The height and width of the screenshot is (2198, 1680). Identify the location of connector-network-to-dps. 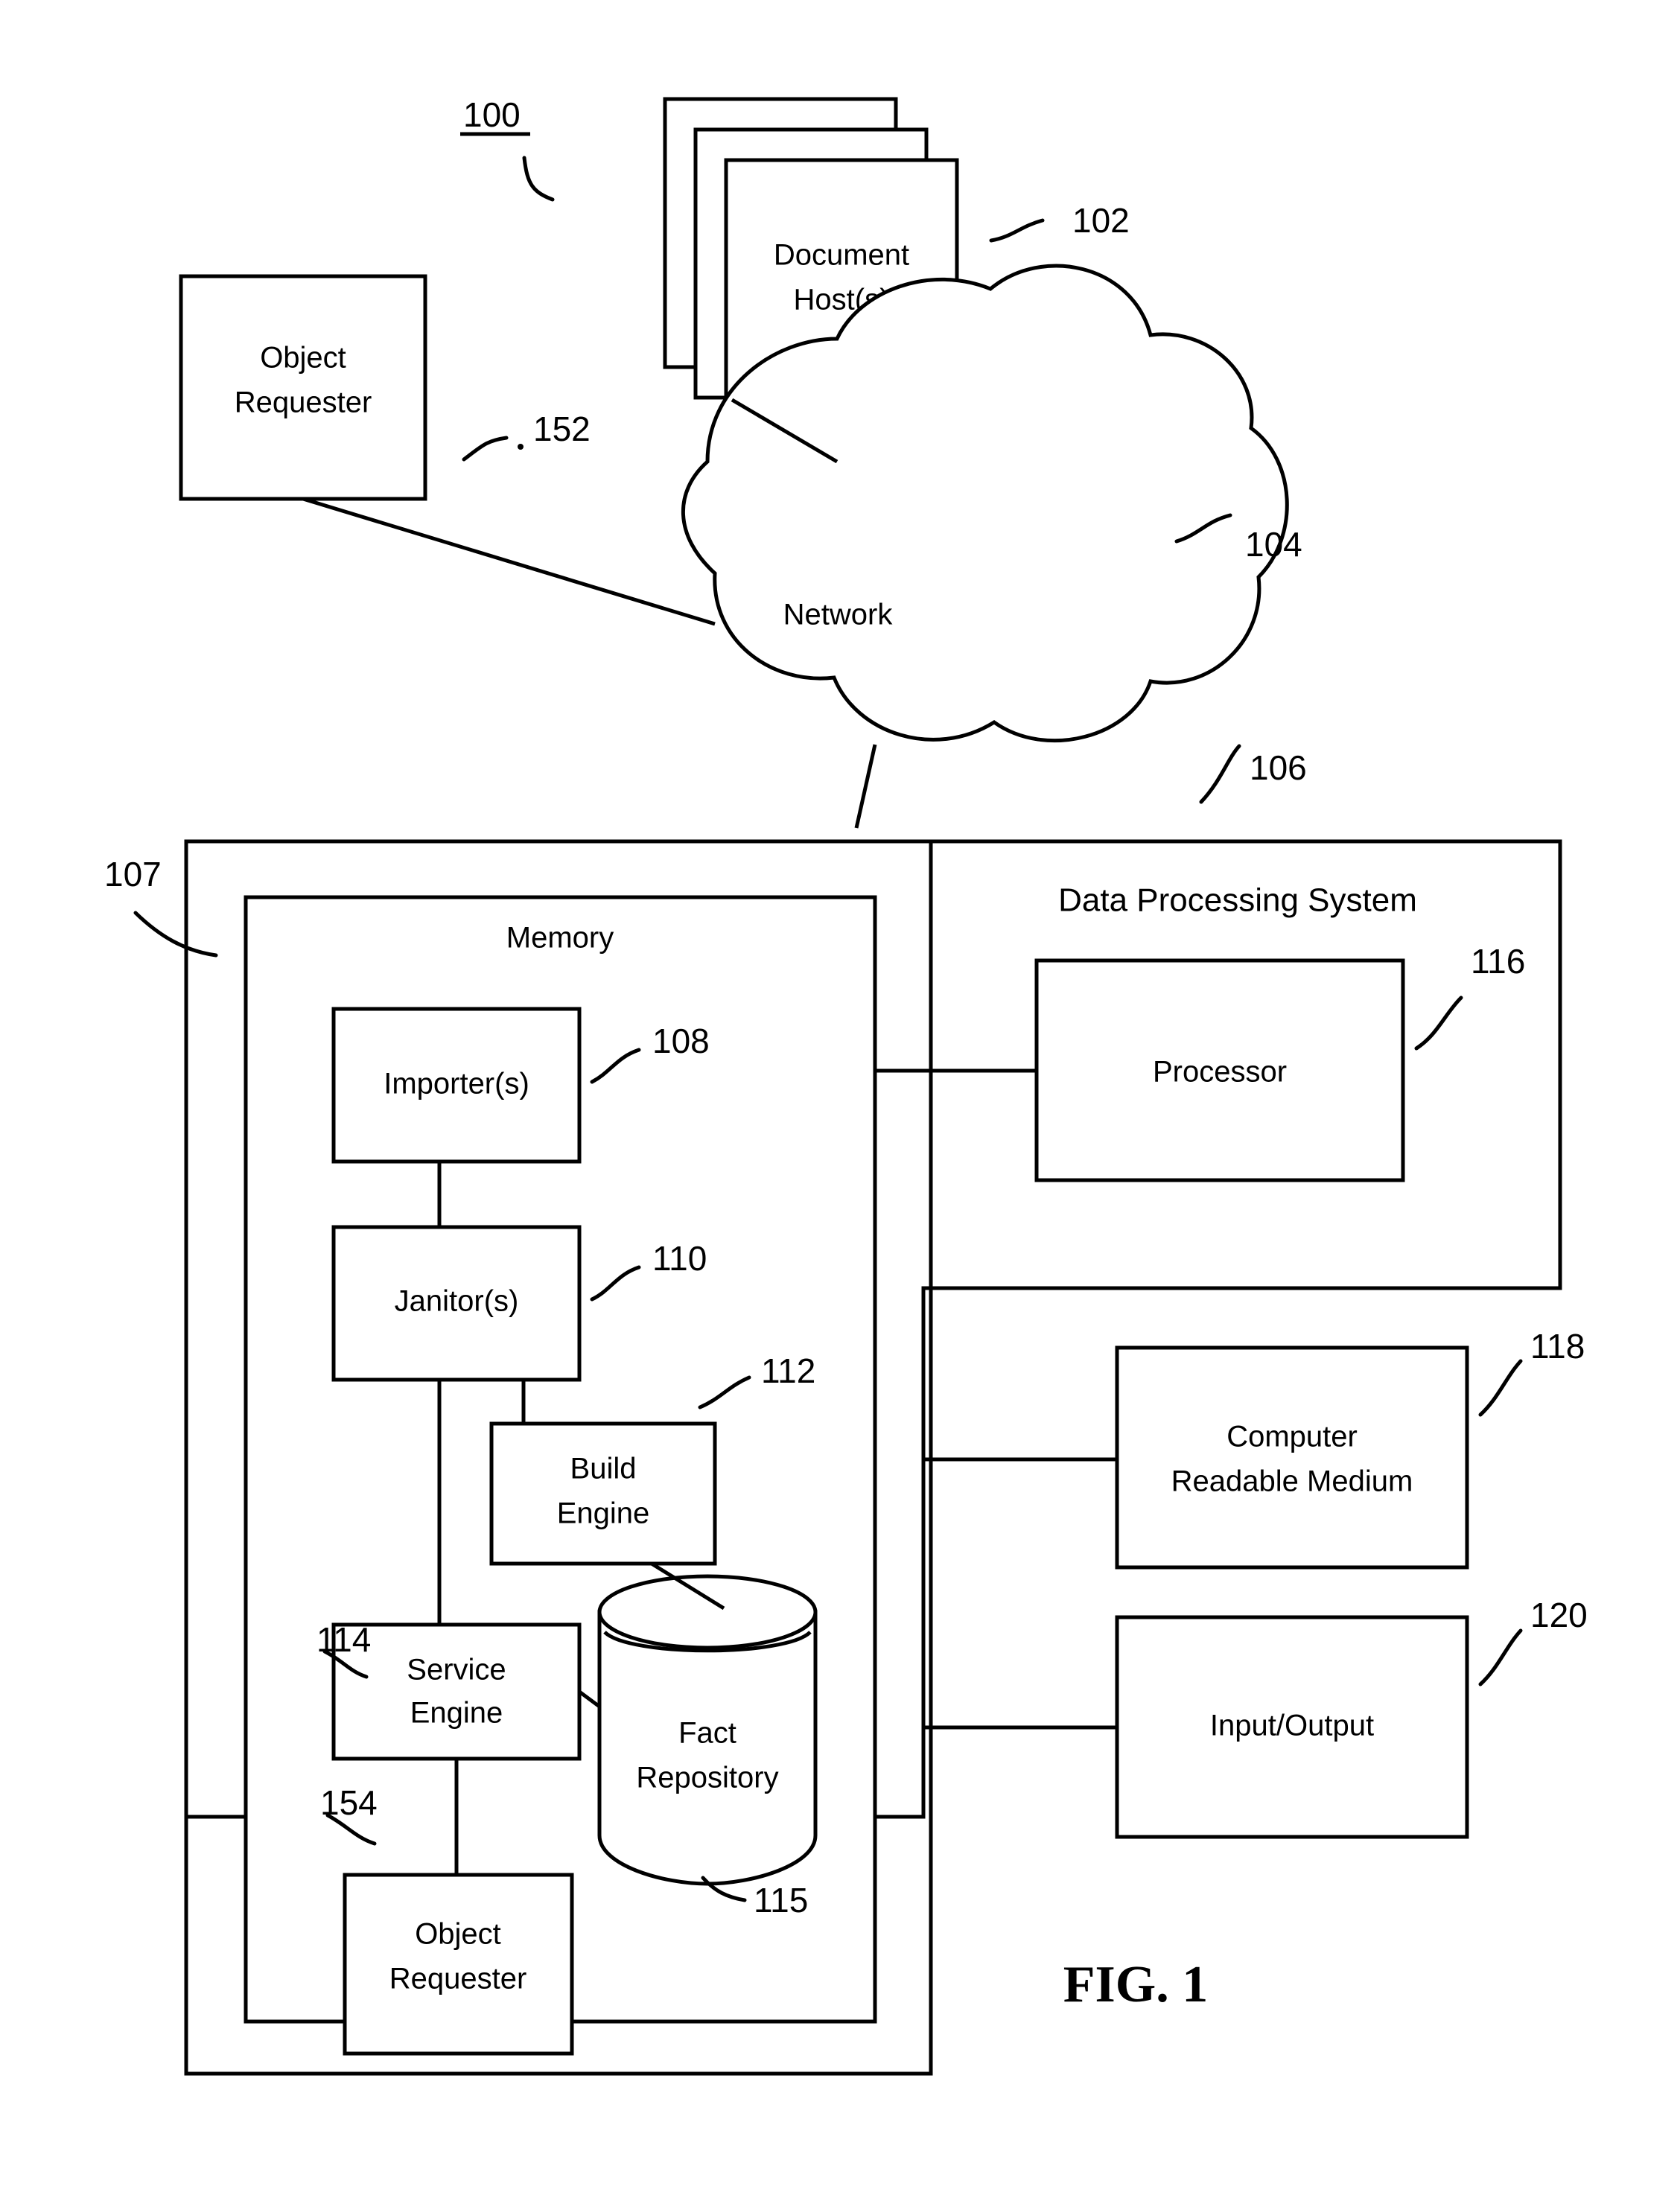
(865, 787).